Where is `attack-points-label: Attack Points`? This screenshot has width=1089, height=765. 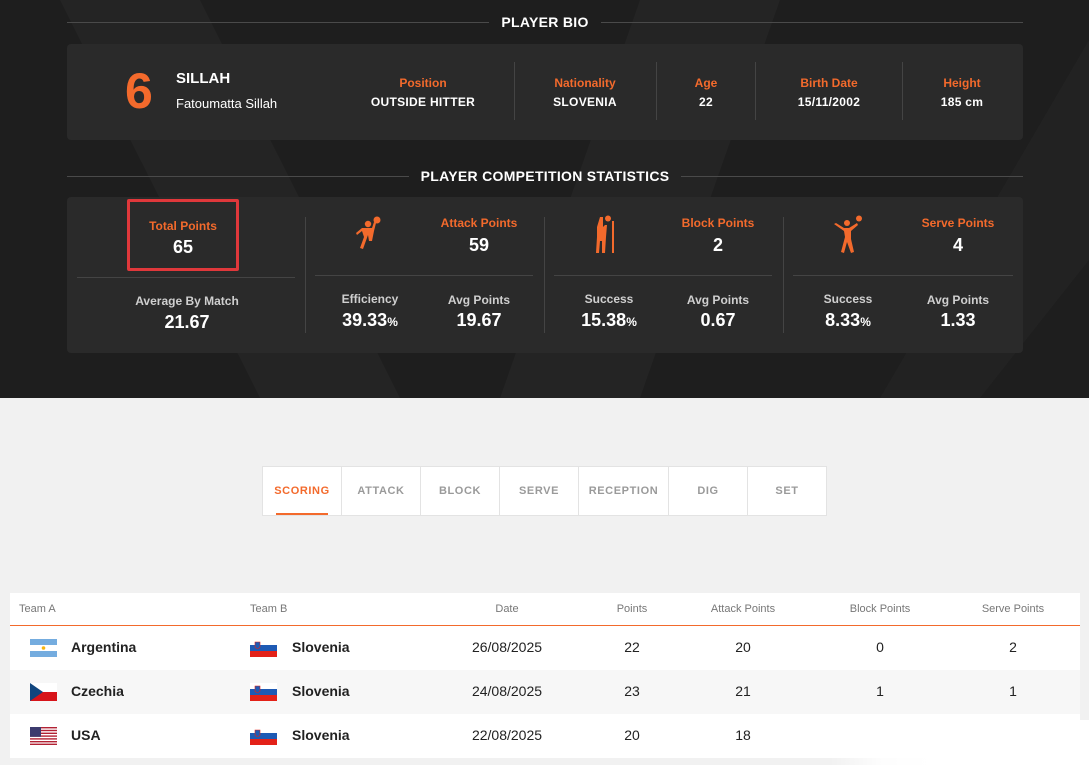 attack-points-label: Attack Points is located at coordinates (479, 223).